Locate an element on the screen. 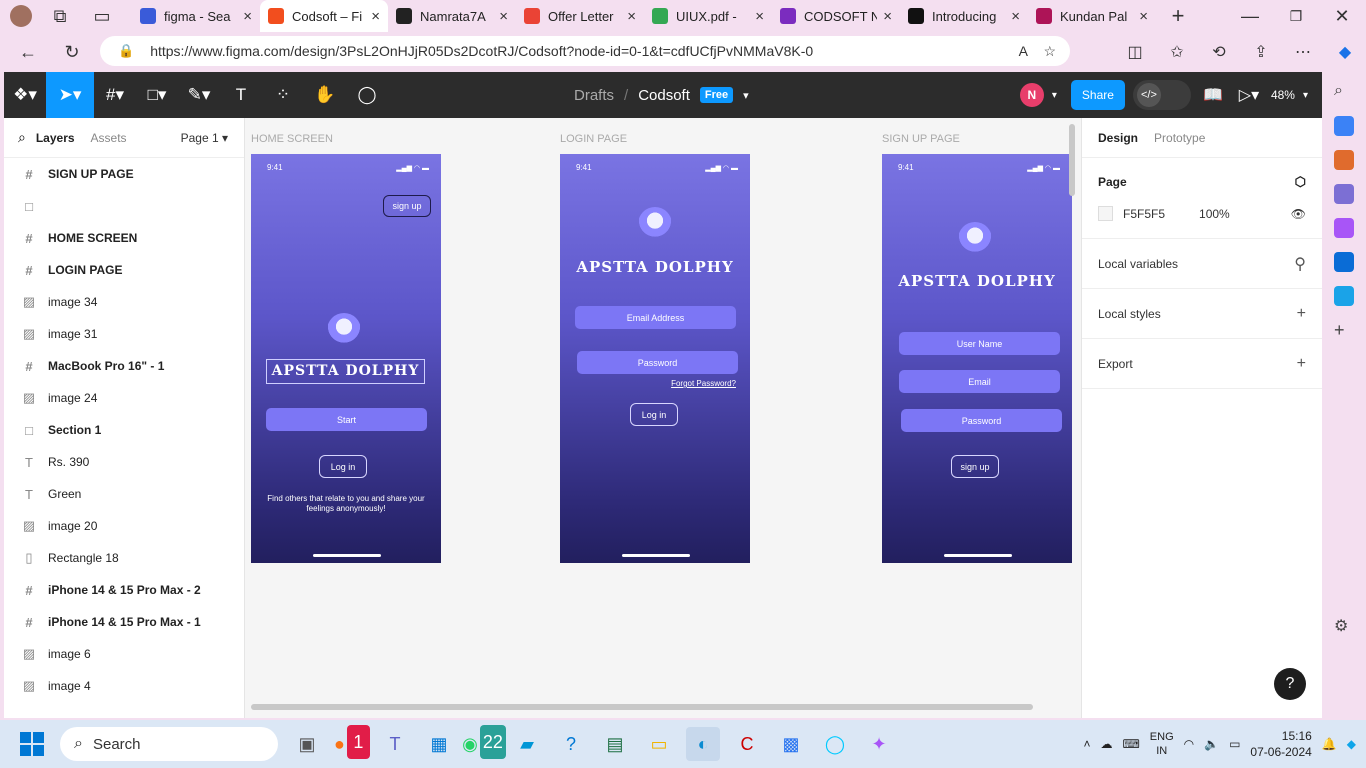 Image resolution: width=1366 pixels, height=768 pixels. favorites-icon: ✩ is located at coordinates (1177, 52).